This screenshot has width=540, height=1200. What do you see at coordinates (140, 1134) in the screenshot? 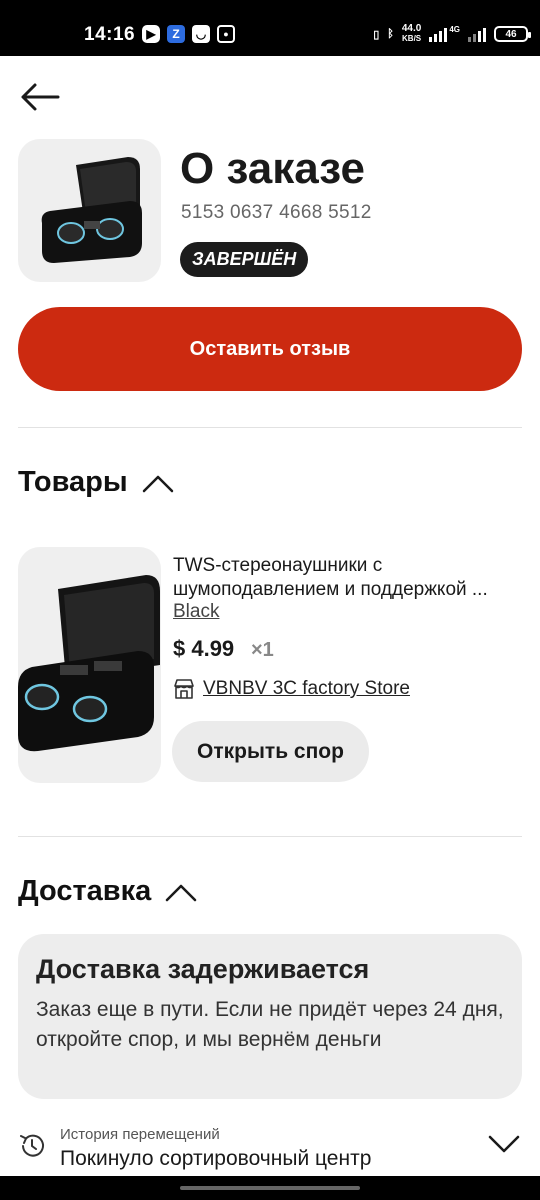
I see `history-label: История перемещений` at bounding box center [140, 1134].